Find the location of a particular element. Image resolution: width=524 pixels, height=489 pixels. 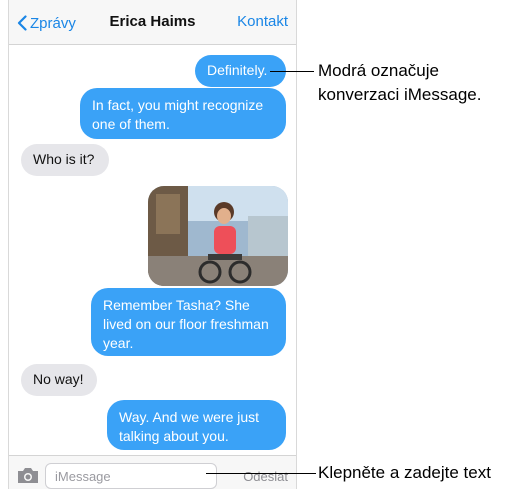

callout-line-2: konverzaci iMessage. is located at coordinates (400, 94).